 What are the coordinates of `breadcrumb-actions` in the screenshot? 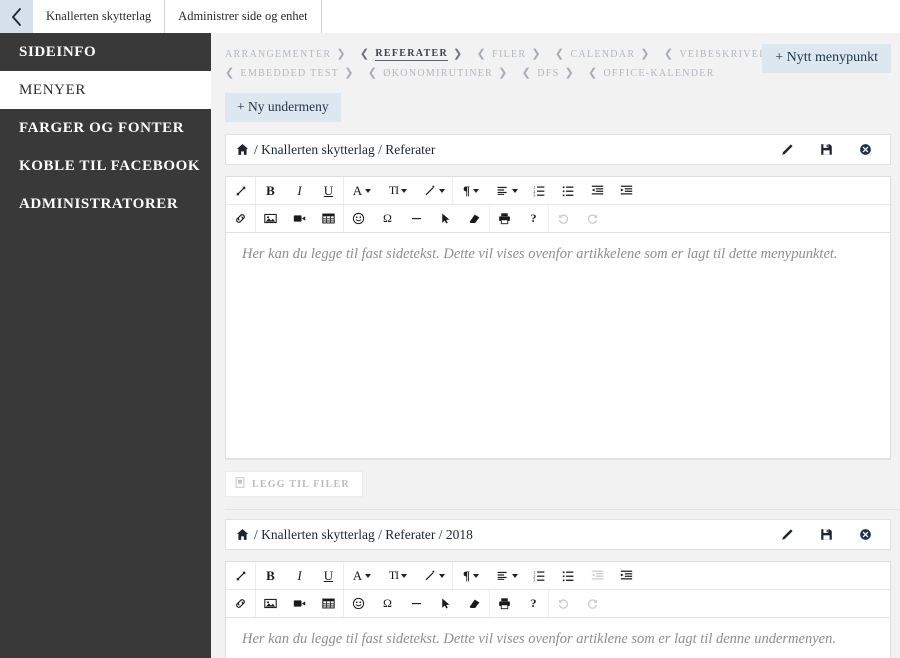 It's located at (826, 535).